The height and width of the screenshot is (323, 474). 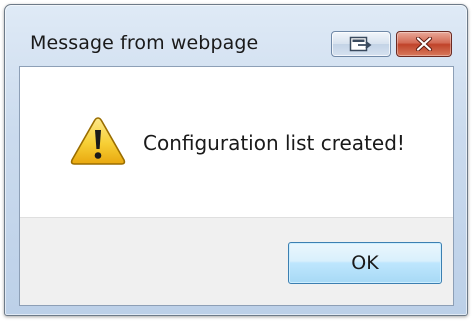 What do you see at coordinates (144, 43) in the screenshot?
I see `window-title: Message from webpage` at bounding box center [144, 43].